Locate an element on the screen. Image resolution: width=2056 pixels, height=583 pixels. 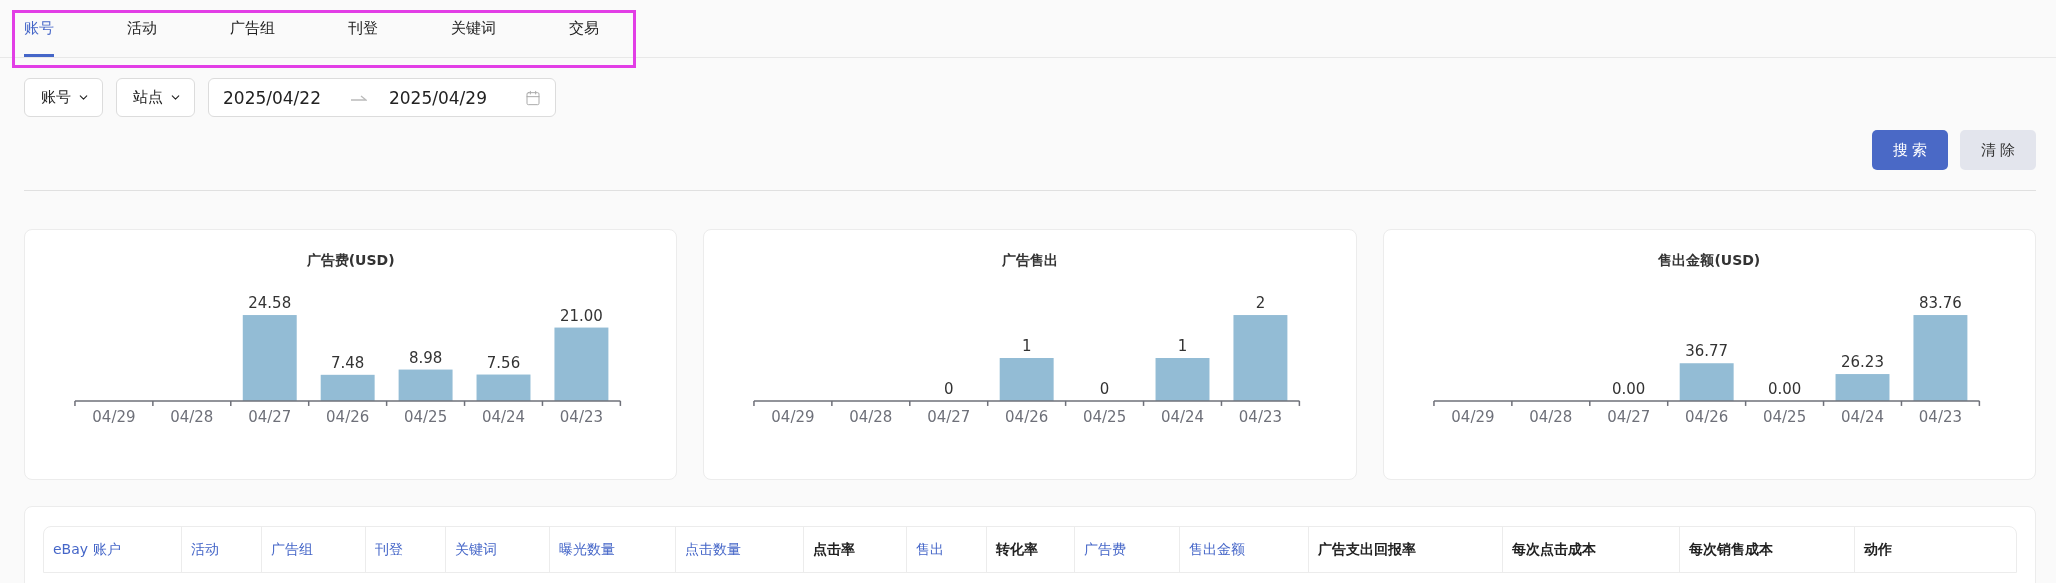
chart-title: 广告售出 is located at coordinates (1030, 261).